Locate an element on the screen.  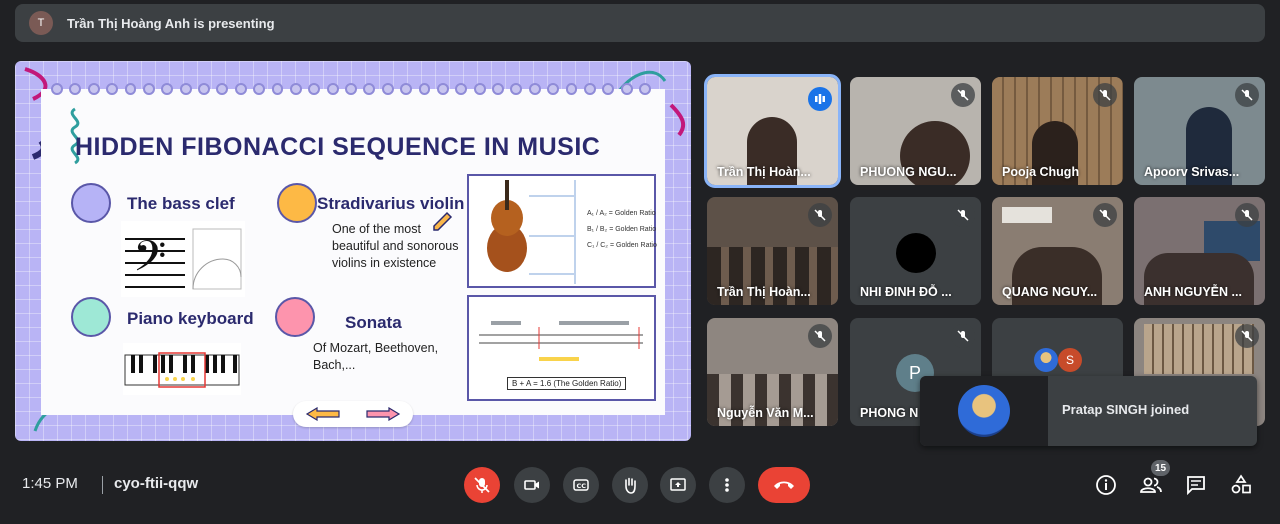
captions-button: CC is located at coordinates (581, 485).